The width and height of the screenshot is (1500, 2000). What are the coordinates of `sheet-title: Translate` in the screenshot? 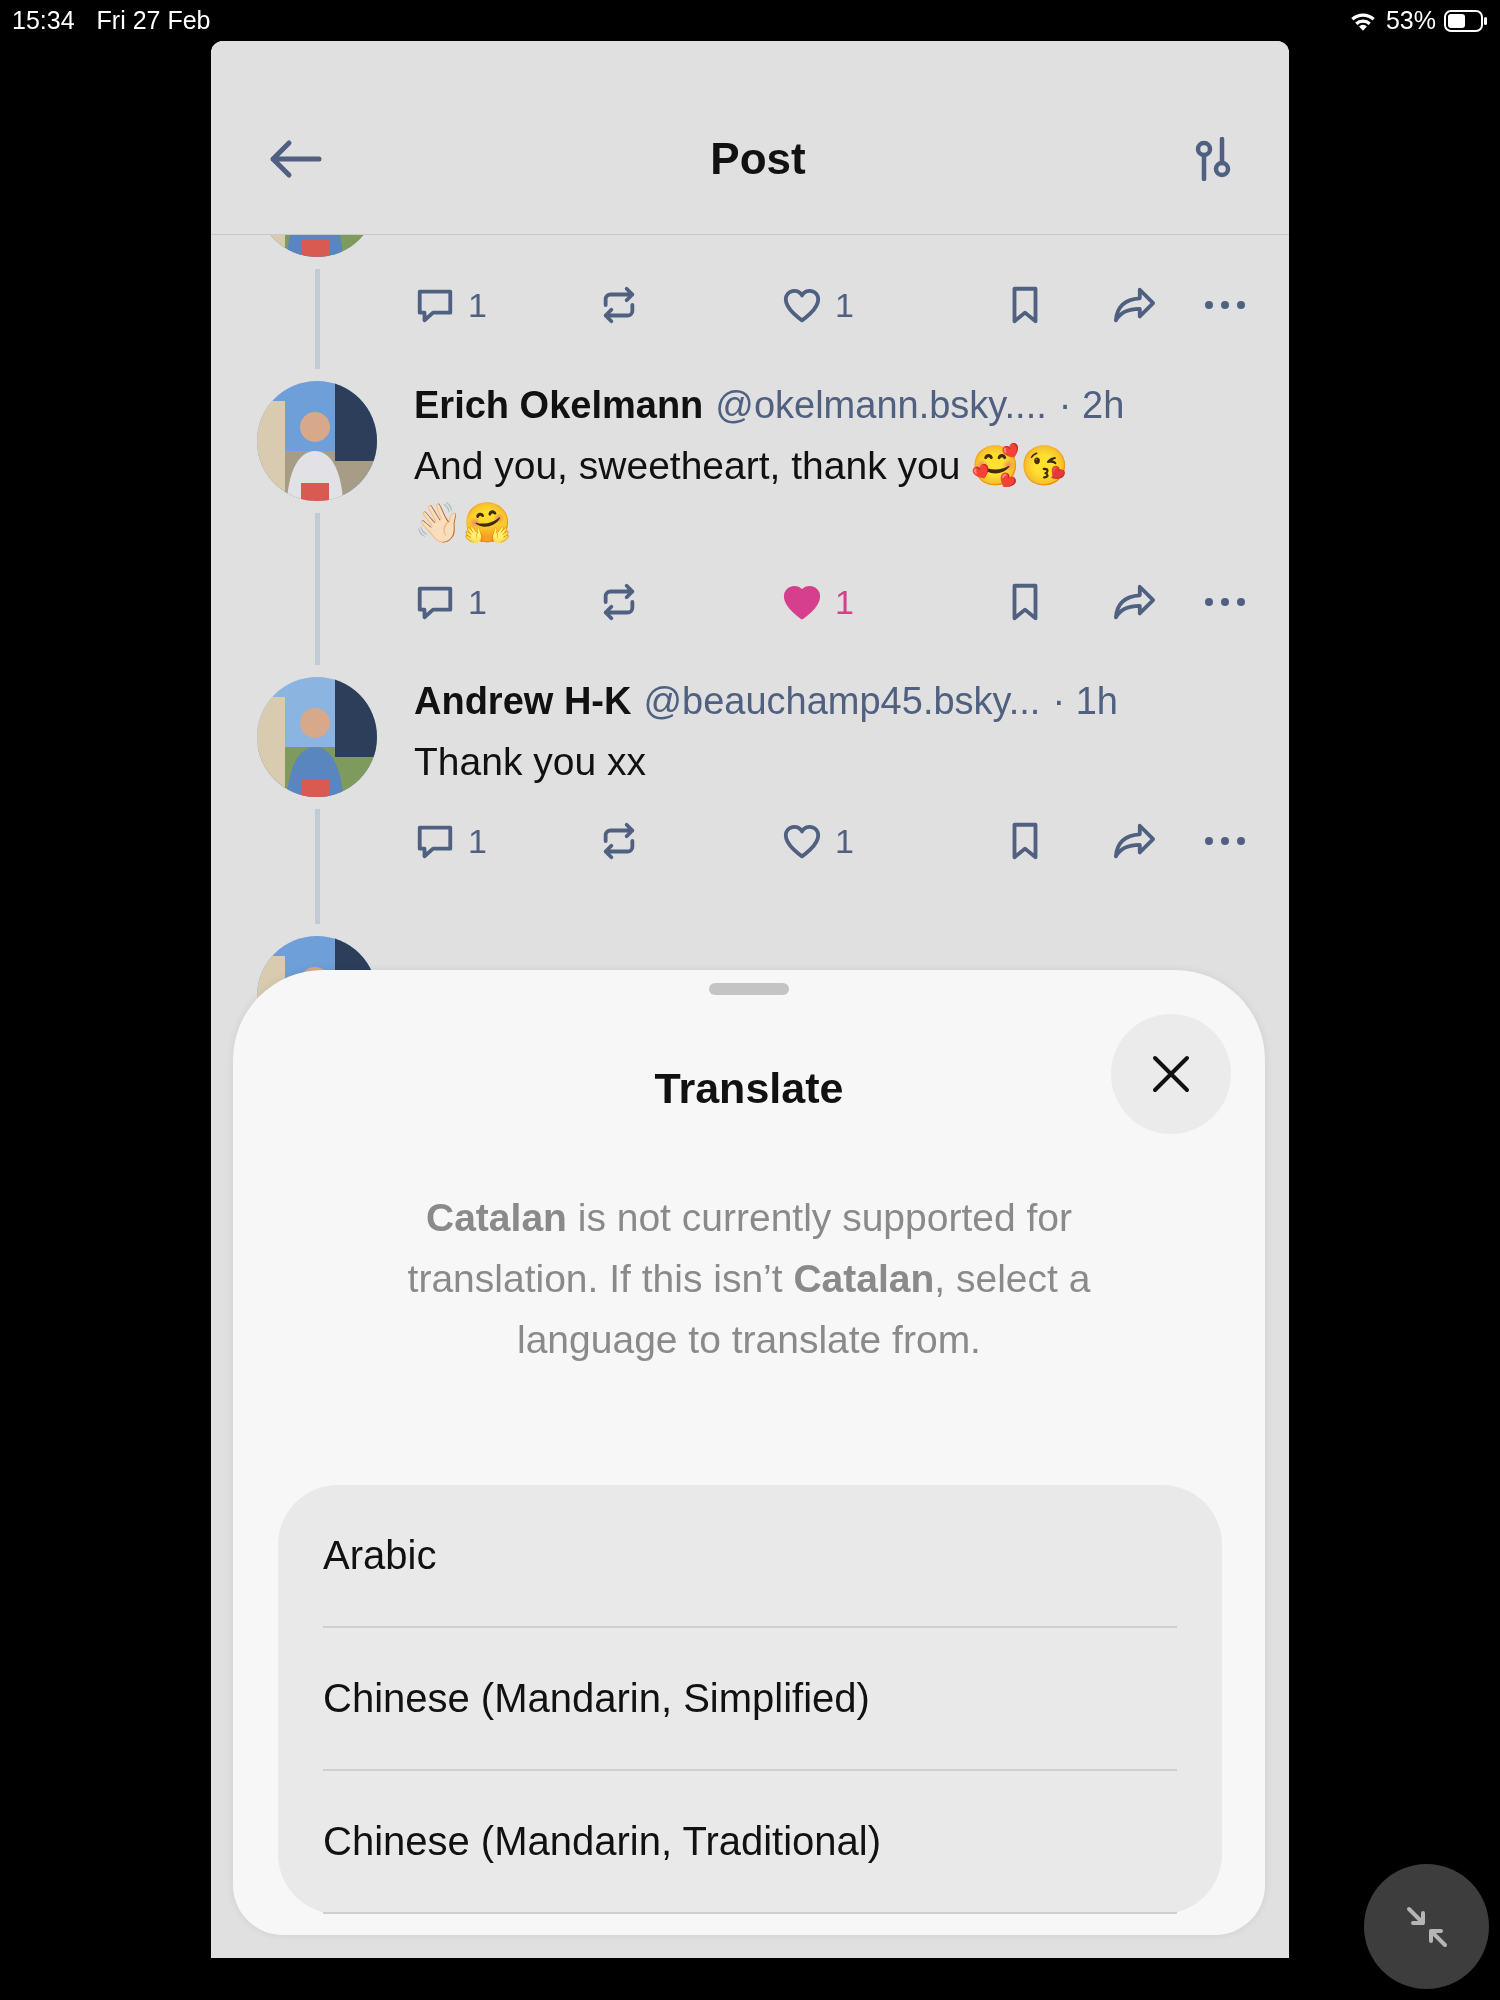 It's located at (749, 1088).